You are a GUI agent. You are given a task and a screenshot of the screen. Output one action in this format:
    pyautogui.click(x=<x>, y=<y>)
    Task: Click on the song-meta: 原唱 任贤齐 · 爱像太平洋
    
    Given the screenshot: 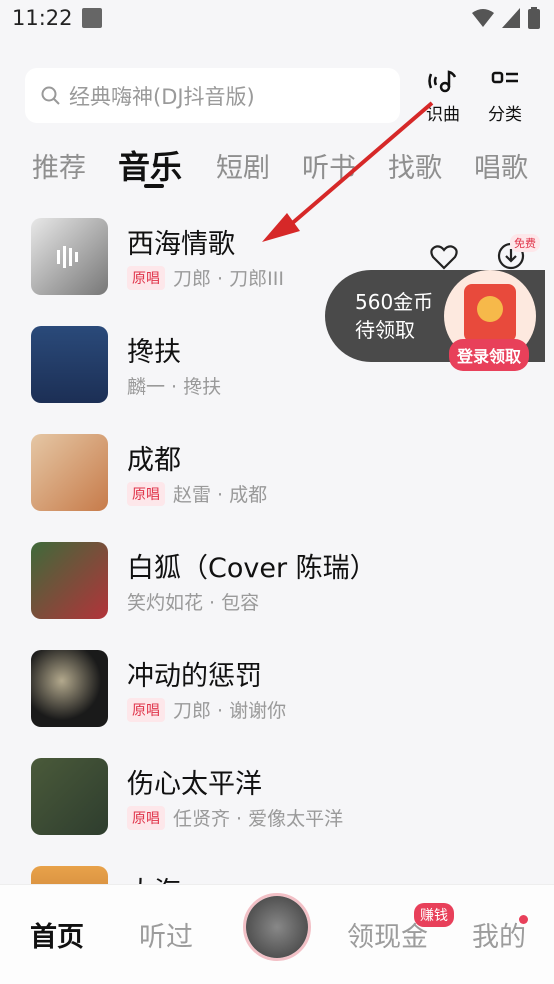 What is the action you would take?
    pyautogui.click(x=235, y=817)
    